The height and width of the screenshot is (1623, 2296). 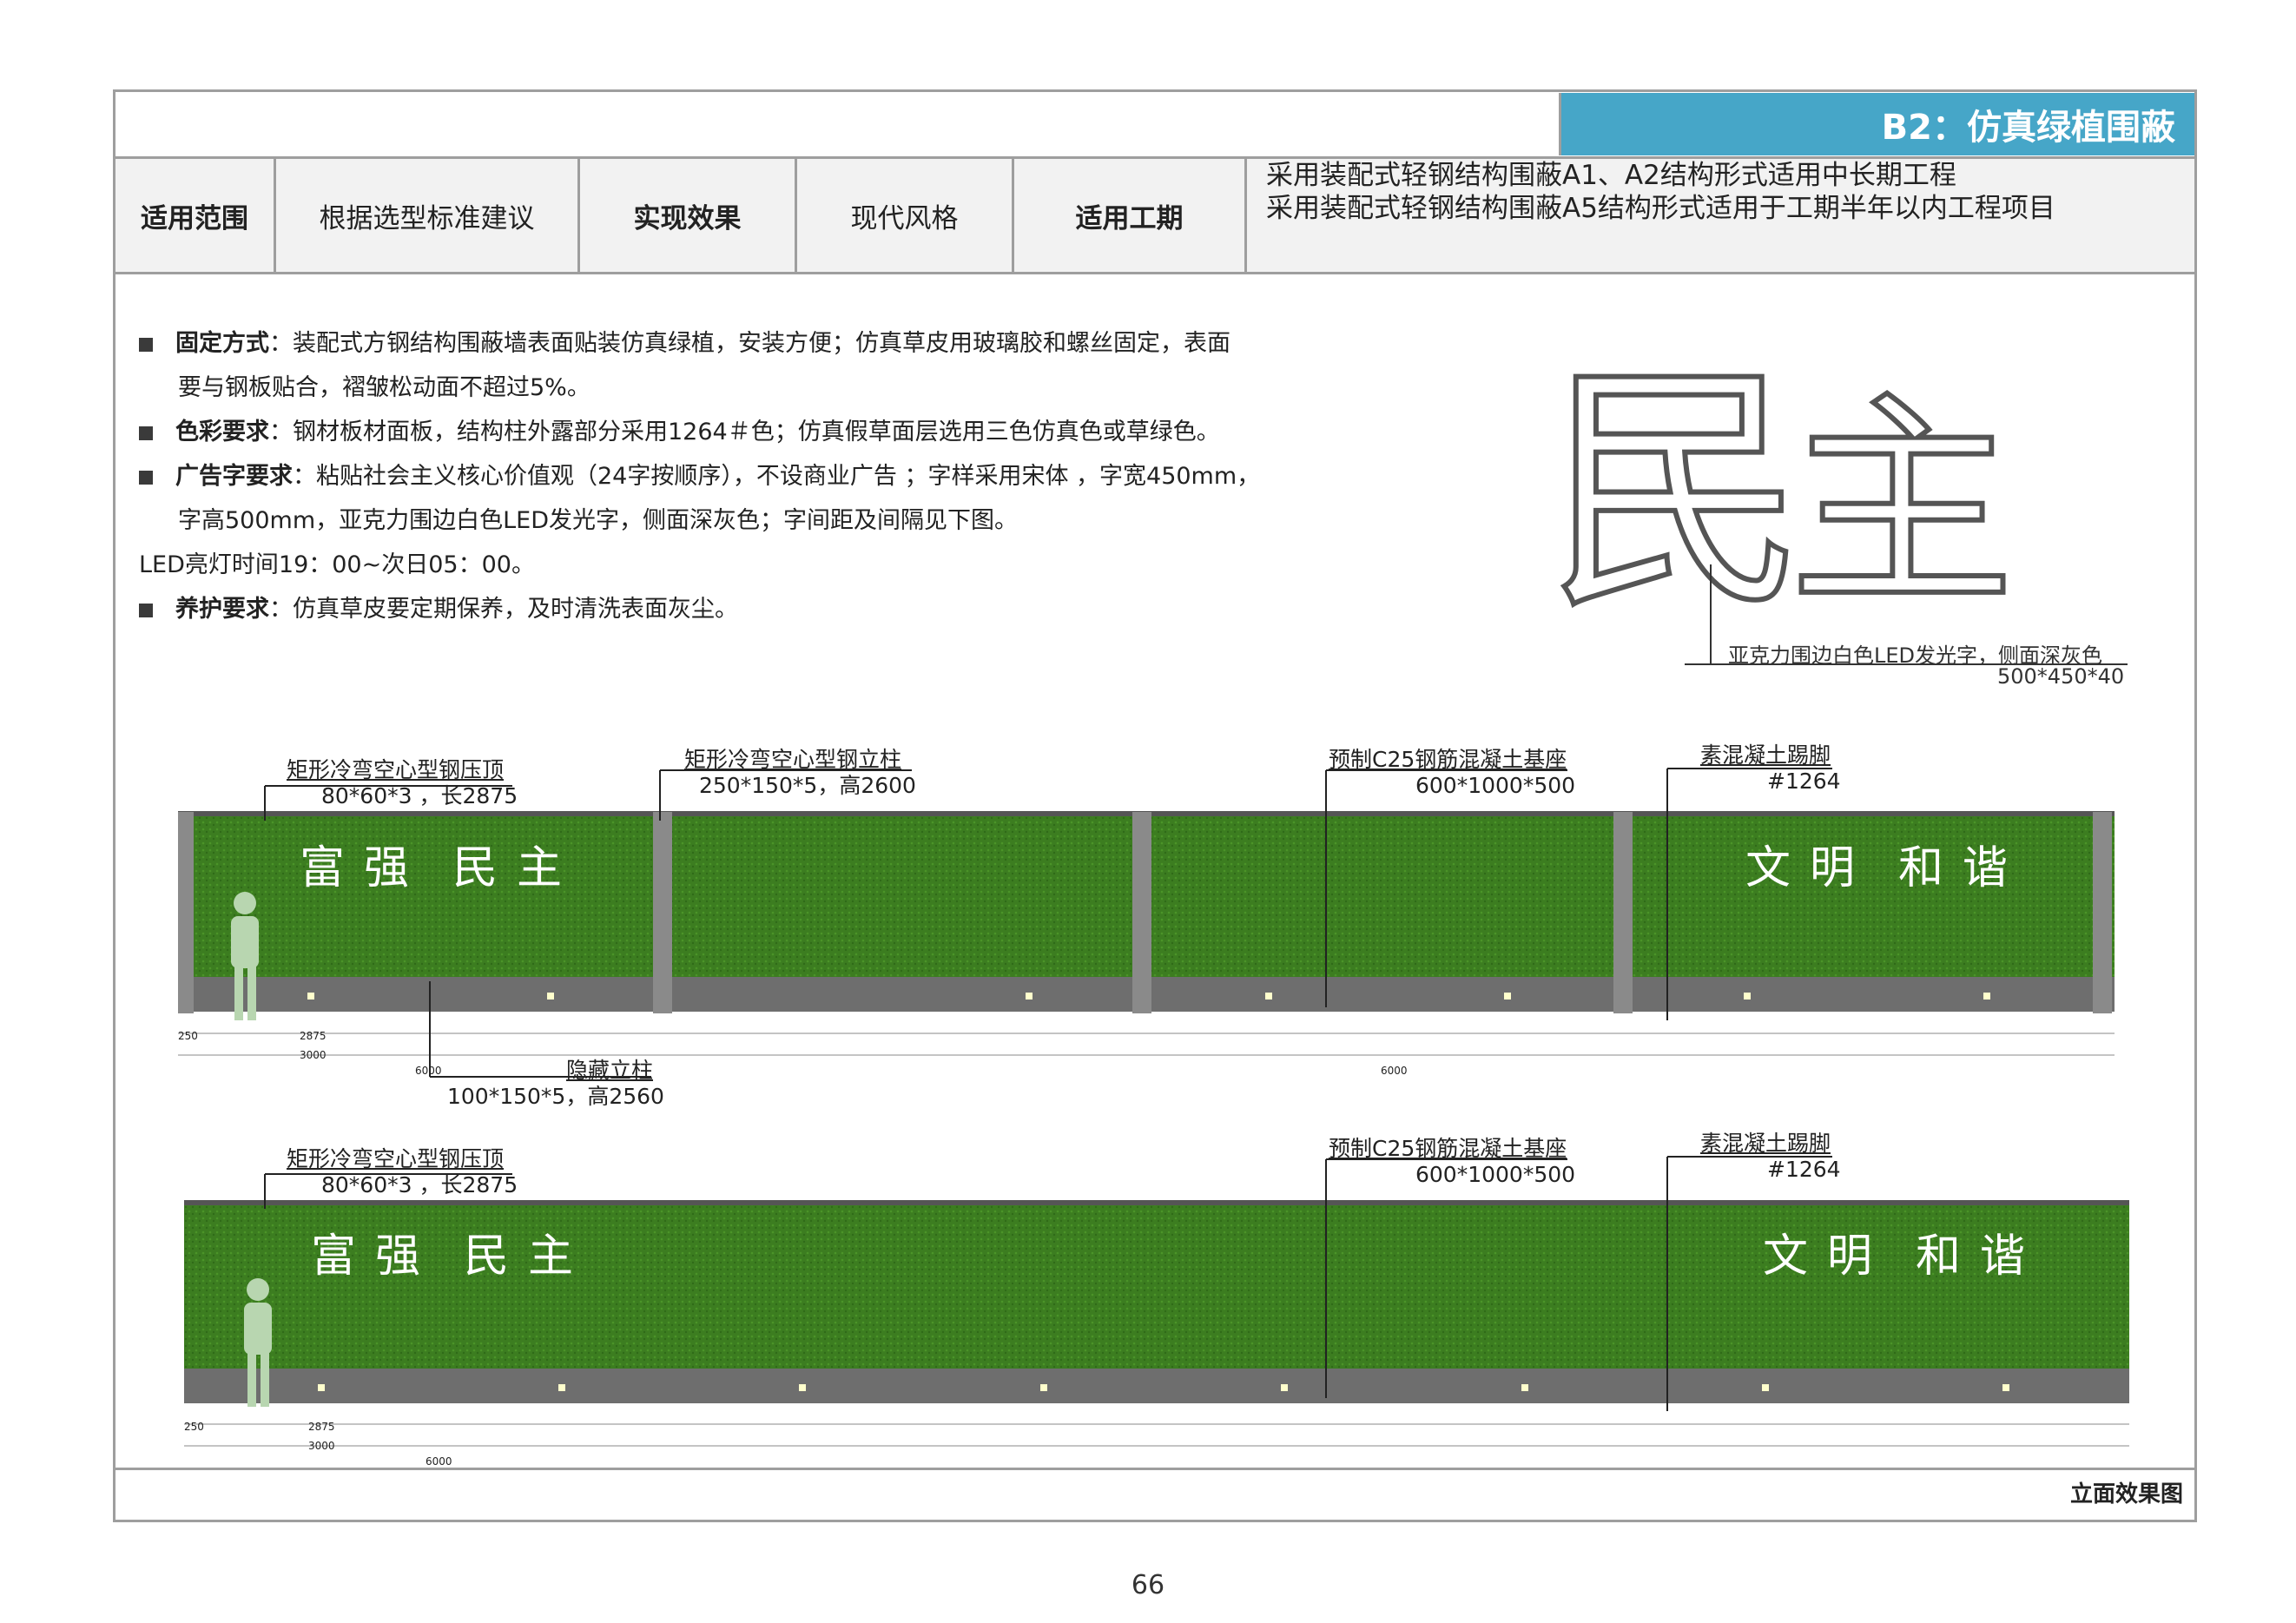 What do you see at coordinates (452, 1256) in the screenshot?
I see `elev2-words-left: 富强 民主` at bounding box center [452, 1256].